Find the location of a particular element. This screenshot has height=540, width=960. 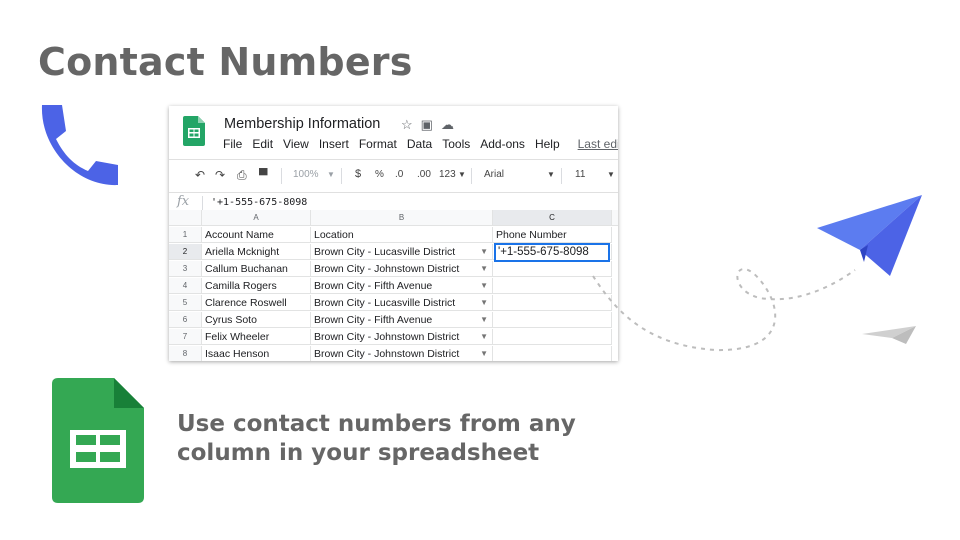

paint-format-icon: ▀ is located at coordinates (263, 175).